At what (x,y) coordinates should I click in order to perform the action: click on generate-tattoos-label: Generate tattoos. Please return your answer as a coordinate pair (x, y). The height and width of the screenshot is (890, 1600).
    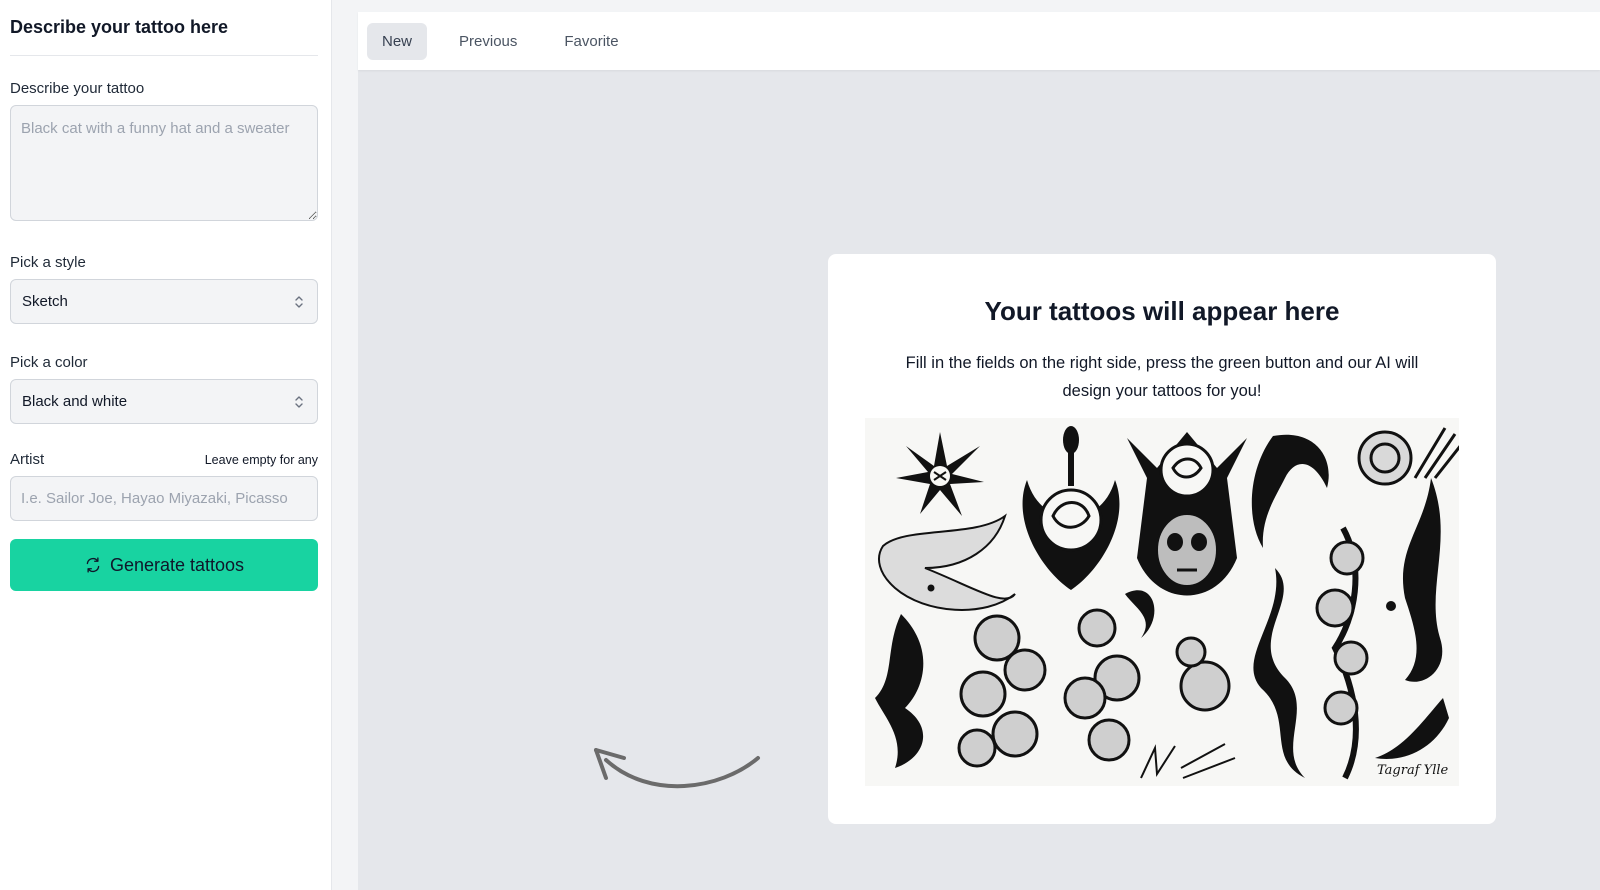
    Looking at the image, I should click on (177, 564).